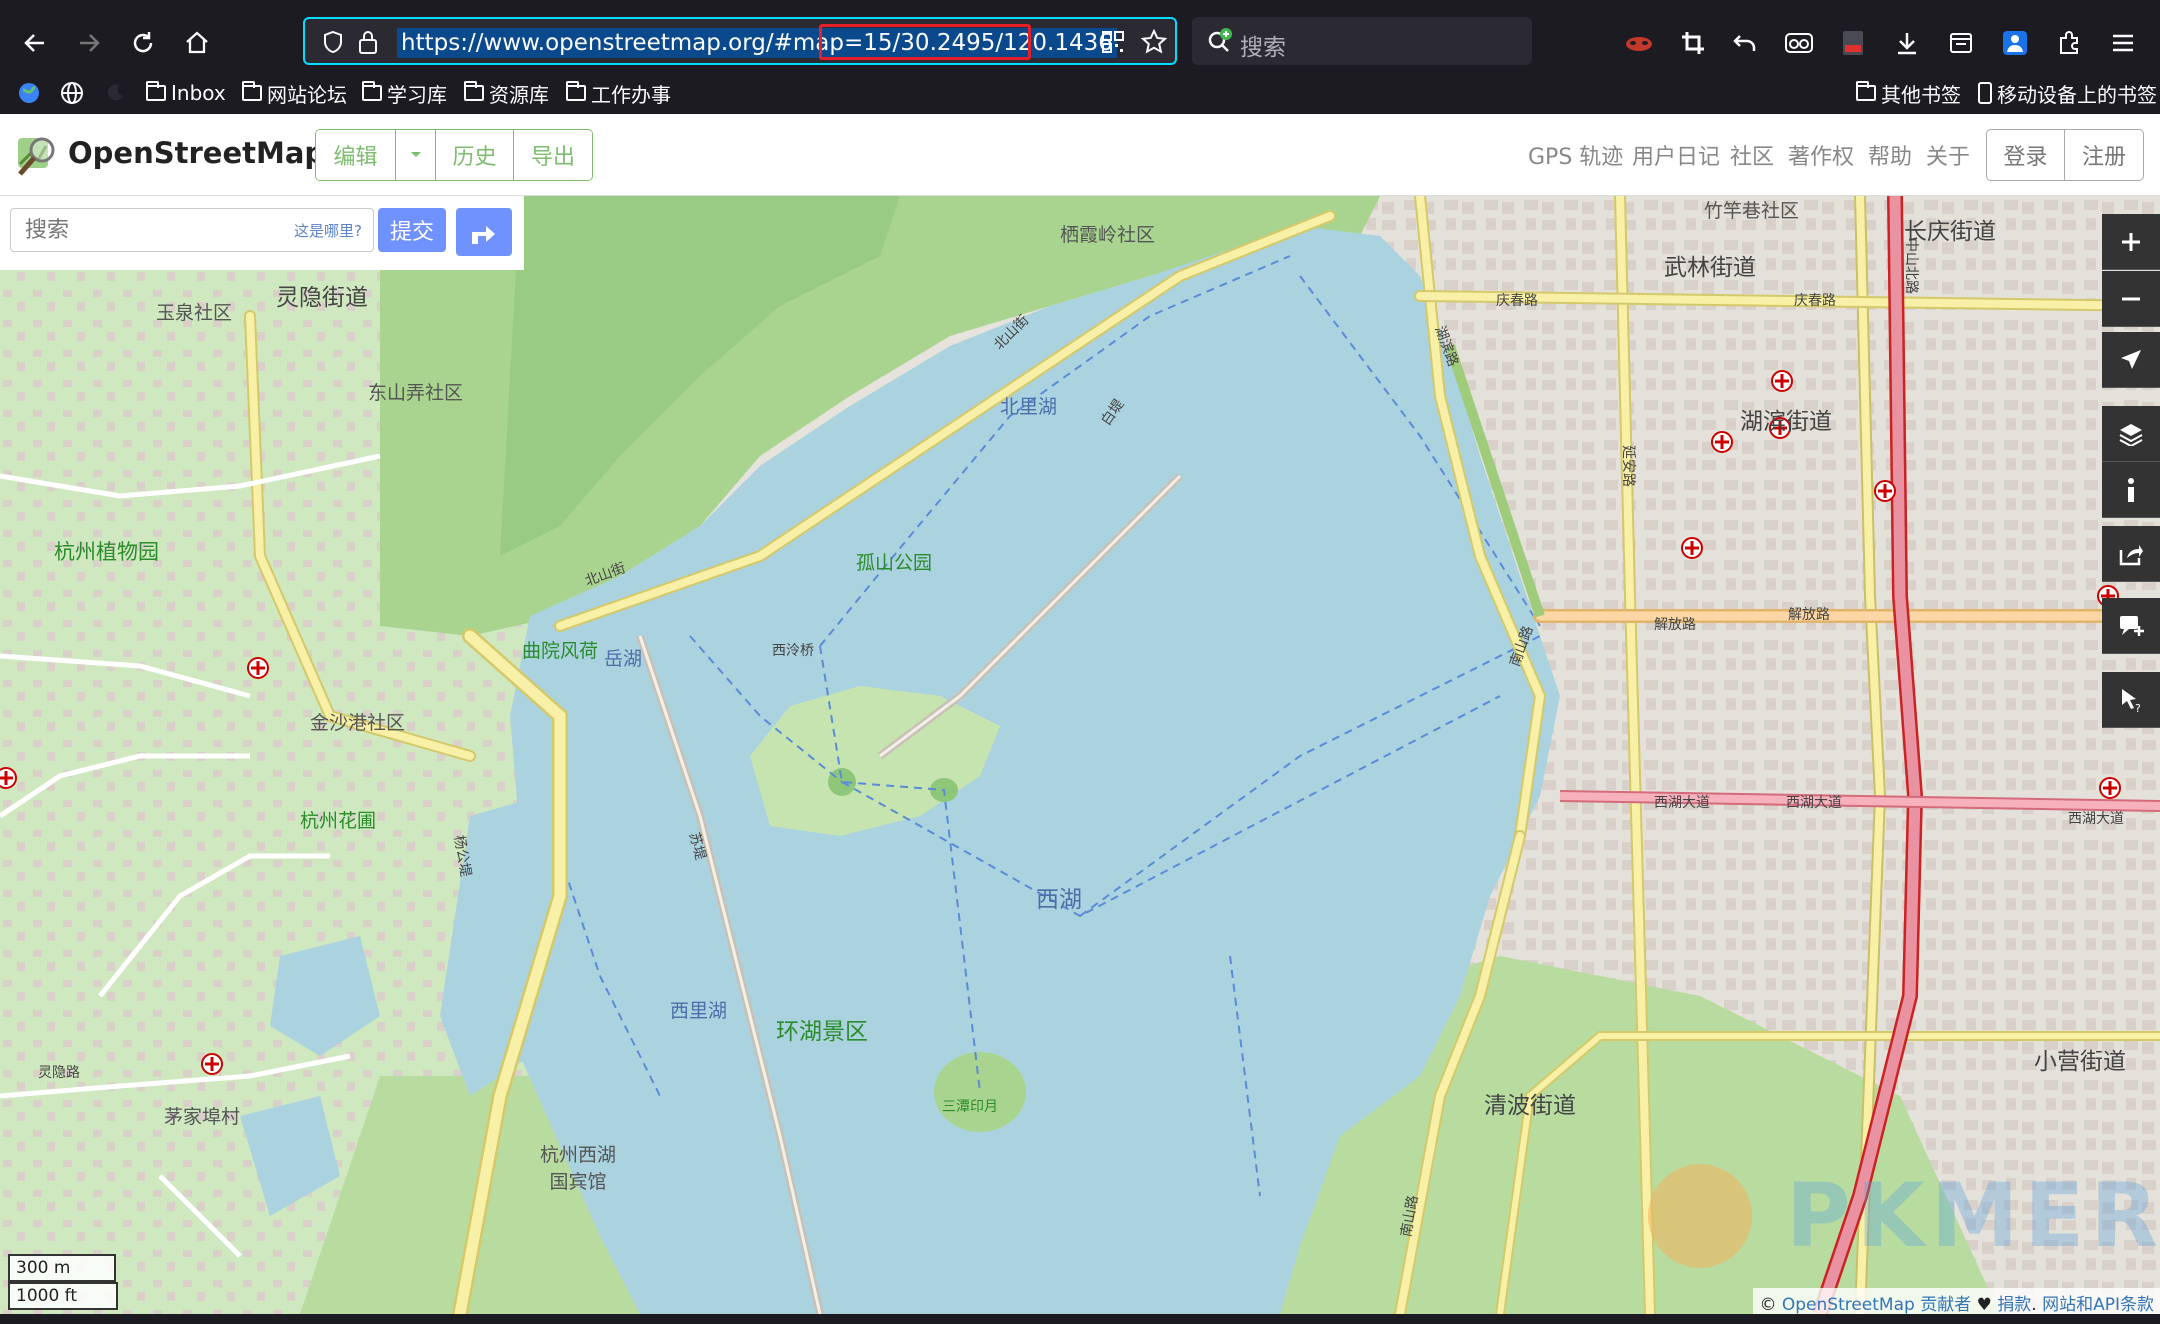 This screenshot has width=2160, height=1324. Describe the element at coordinates (1948, 155) in the screenshot. I see `nav-about: 关于` at that location.